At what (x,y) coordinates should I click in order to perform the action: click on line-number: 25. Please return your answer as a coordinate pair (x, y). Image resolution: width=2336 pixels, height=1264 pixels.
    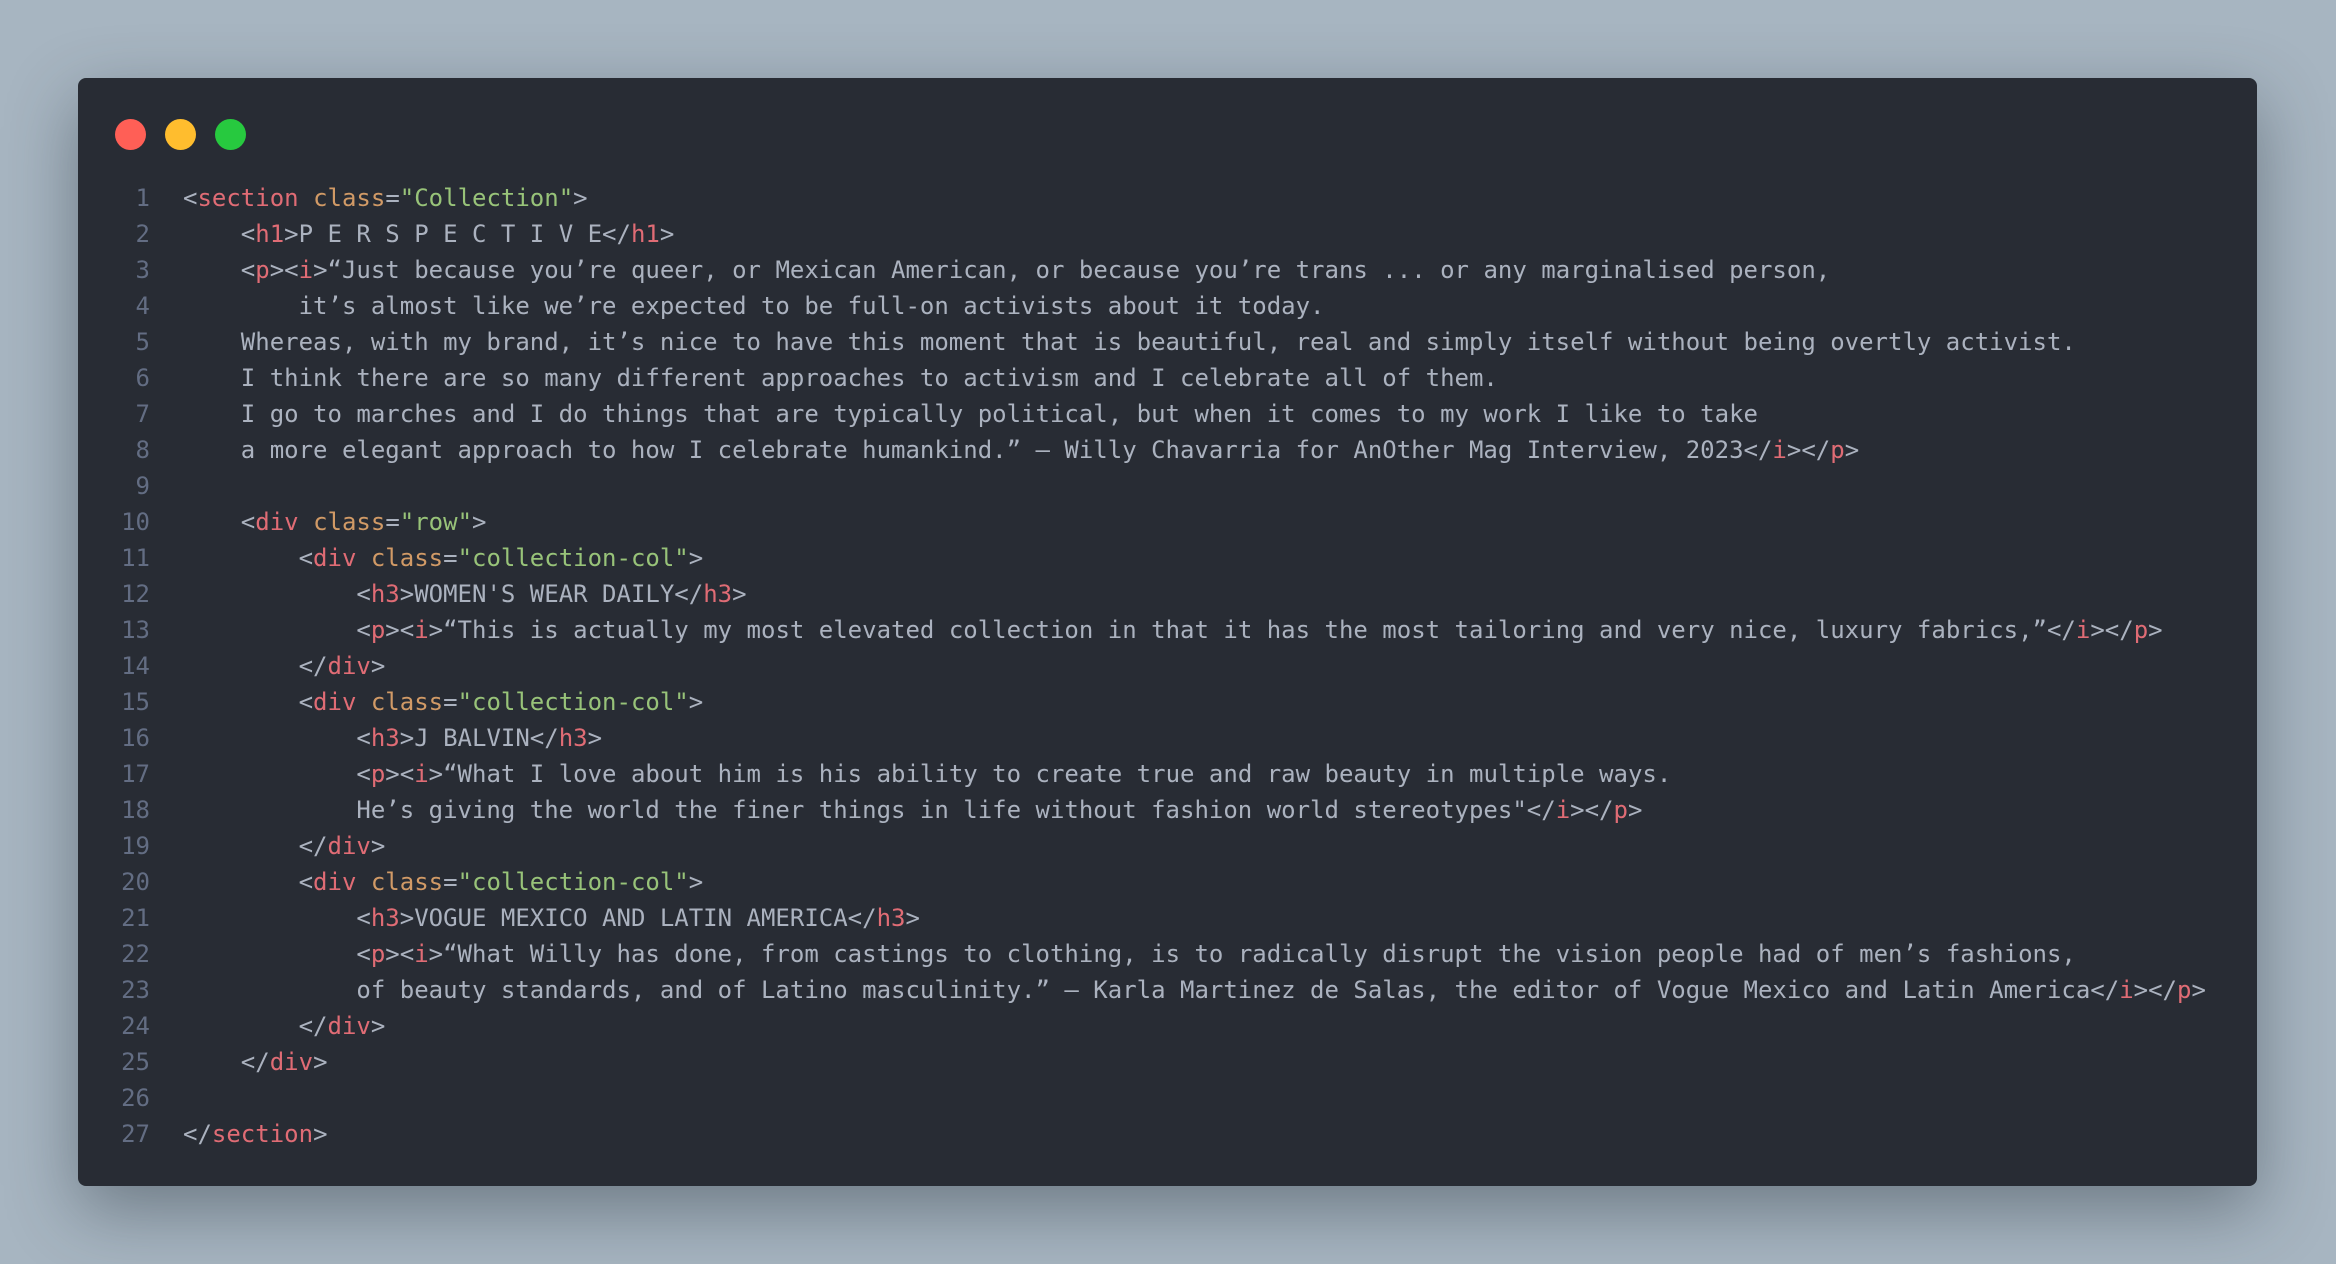
    Looking at the image, I should click on (135, 1062).